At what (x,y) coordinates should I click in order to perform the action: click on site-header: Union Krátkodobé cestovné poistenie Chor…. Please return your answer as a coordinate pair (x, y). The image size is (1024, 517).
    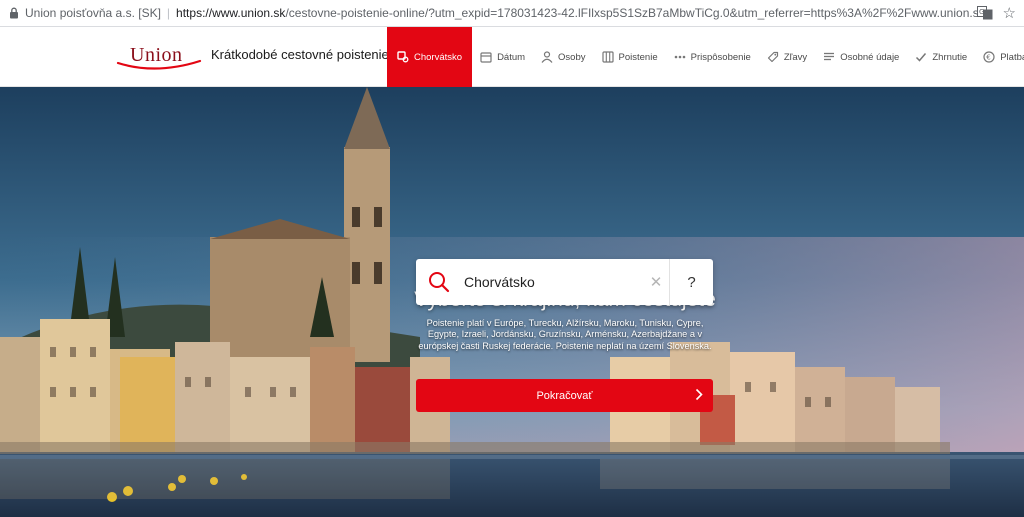
    Looking at the image, I should click on (512, 57).